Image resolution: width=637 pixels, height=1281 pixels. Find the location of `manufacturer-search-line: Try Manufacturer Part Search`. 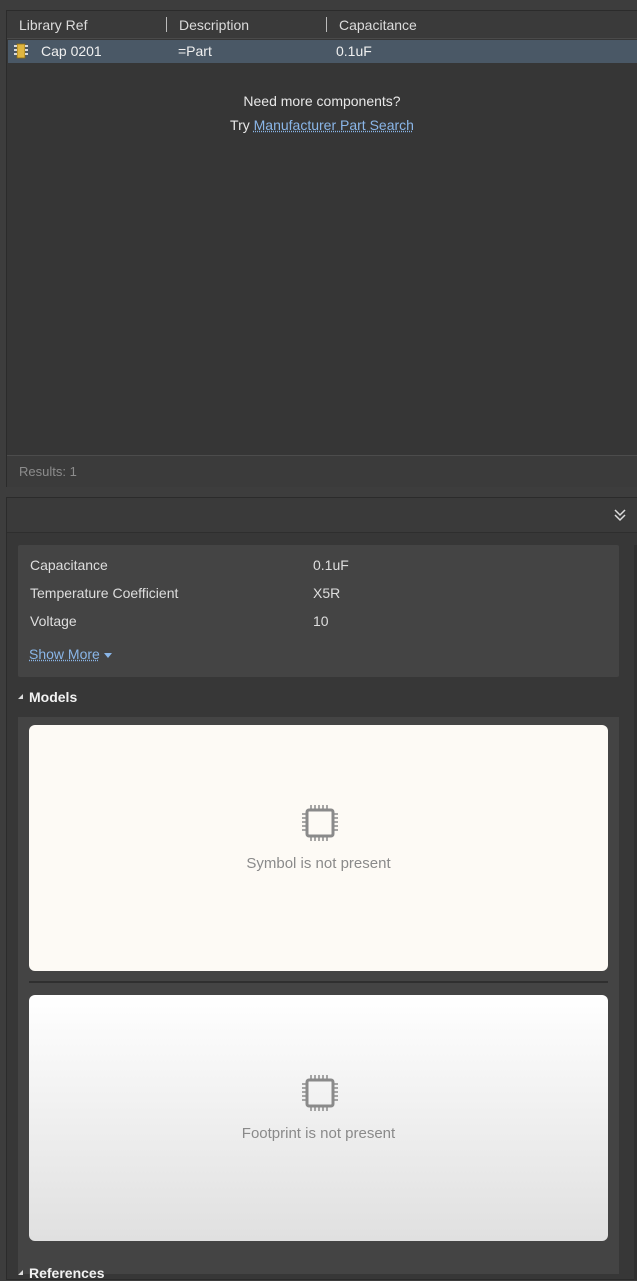

manufacturer-search-line: Try Manufacturer Part Search is located at coordinates (322, 125).